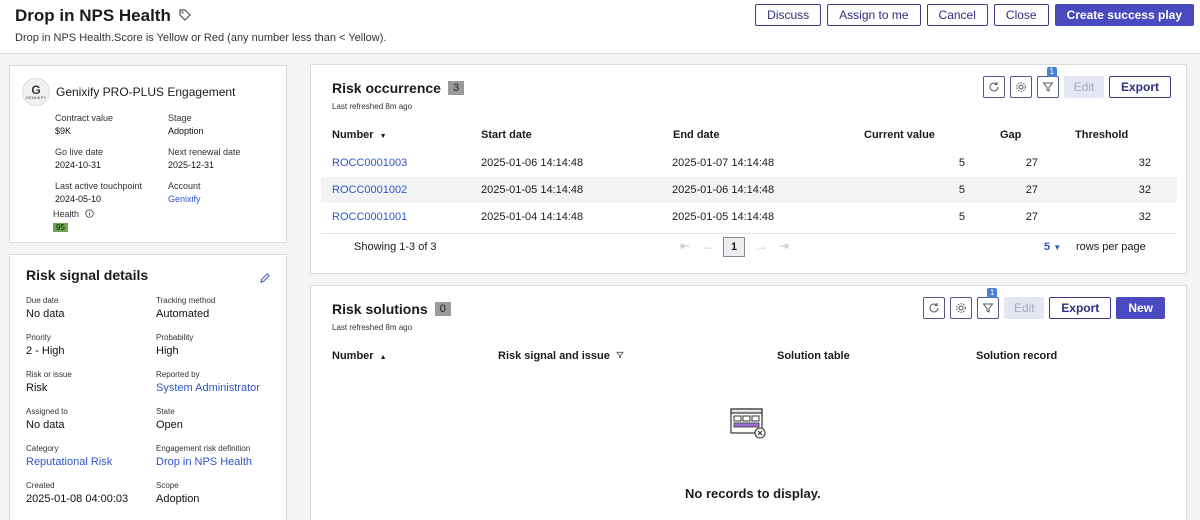 Image resolution: width=1200 pixels, height=520 pixels. Describe the element at coordinates (36, 92) in the screenshot. I see `genixify-logo: G GENIXIFY` at that location.